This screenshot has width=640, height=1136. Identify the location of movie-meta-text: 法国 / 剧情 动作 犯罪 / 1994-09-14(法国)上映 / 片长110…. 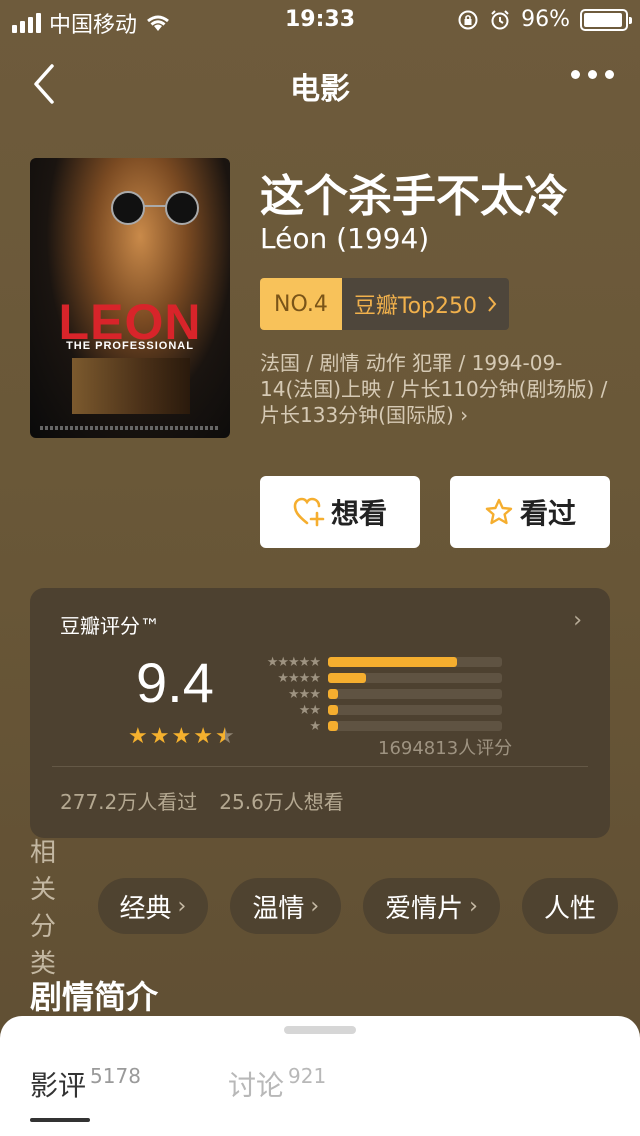
(434, 389).